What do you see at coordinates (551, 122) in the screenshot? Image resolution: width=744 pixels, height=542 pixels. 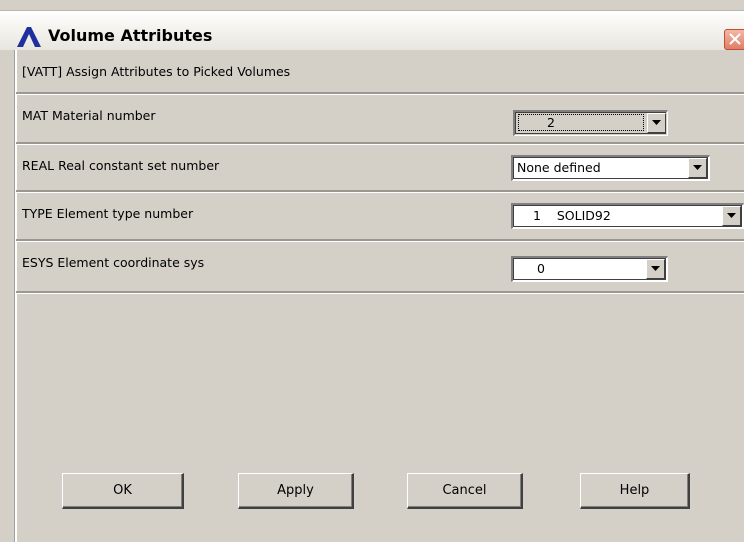 I see `mat-value: 2` at bounding box center [551, 122].